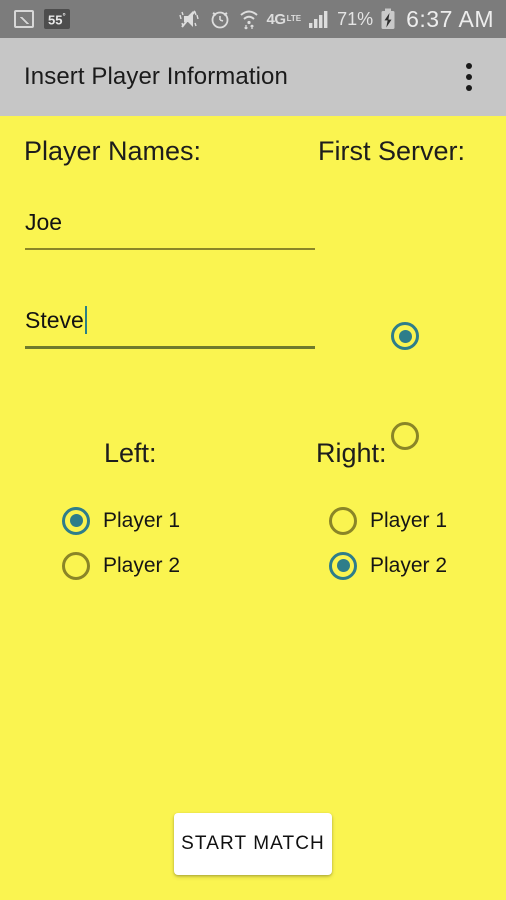  Describe the element at coordinates (44, 222) in the screenshot. I see `player-1-name-value: Joe` at that location.